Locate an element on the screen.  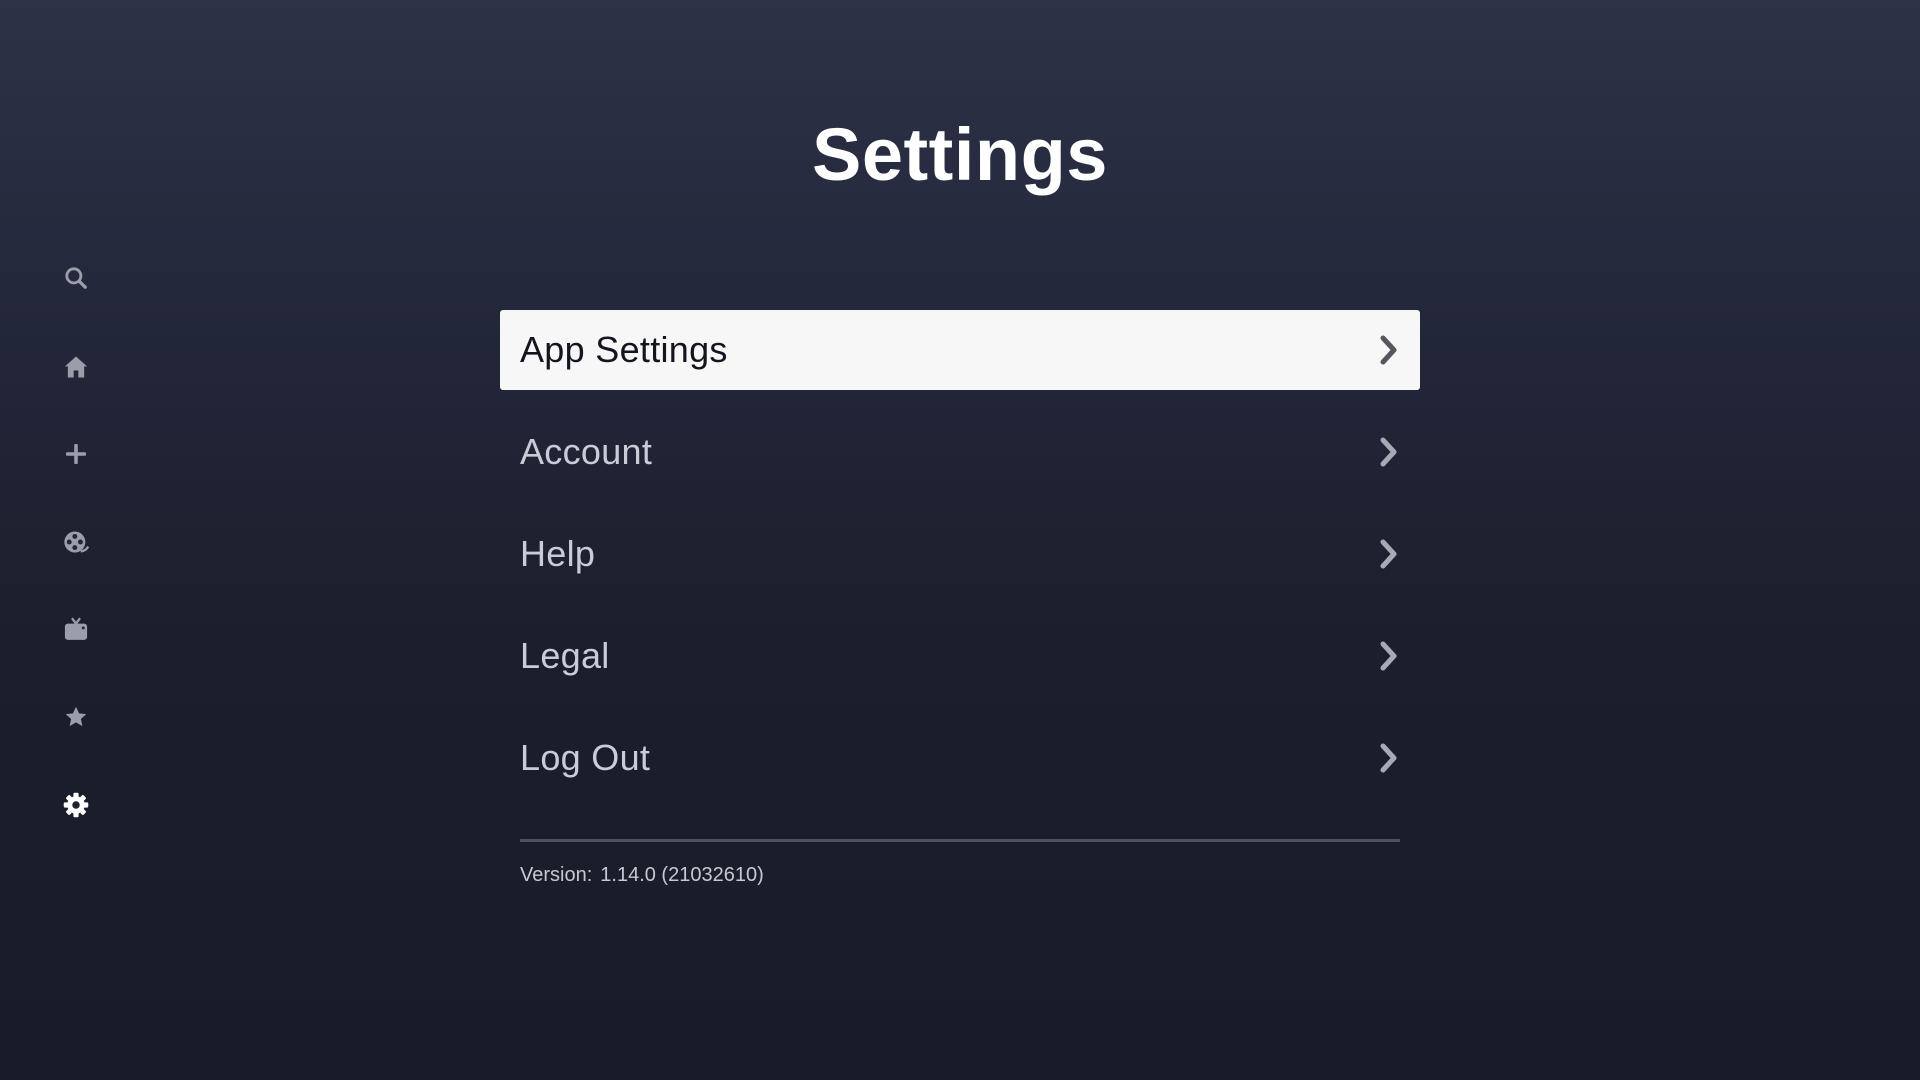
sidebar-item-movies is located at coordinates (76, 542).